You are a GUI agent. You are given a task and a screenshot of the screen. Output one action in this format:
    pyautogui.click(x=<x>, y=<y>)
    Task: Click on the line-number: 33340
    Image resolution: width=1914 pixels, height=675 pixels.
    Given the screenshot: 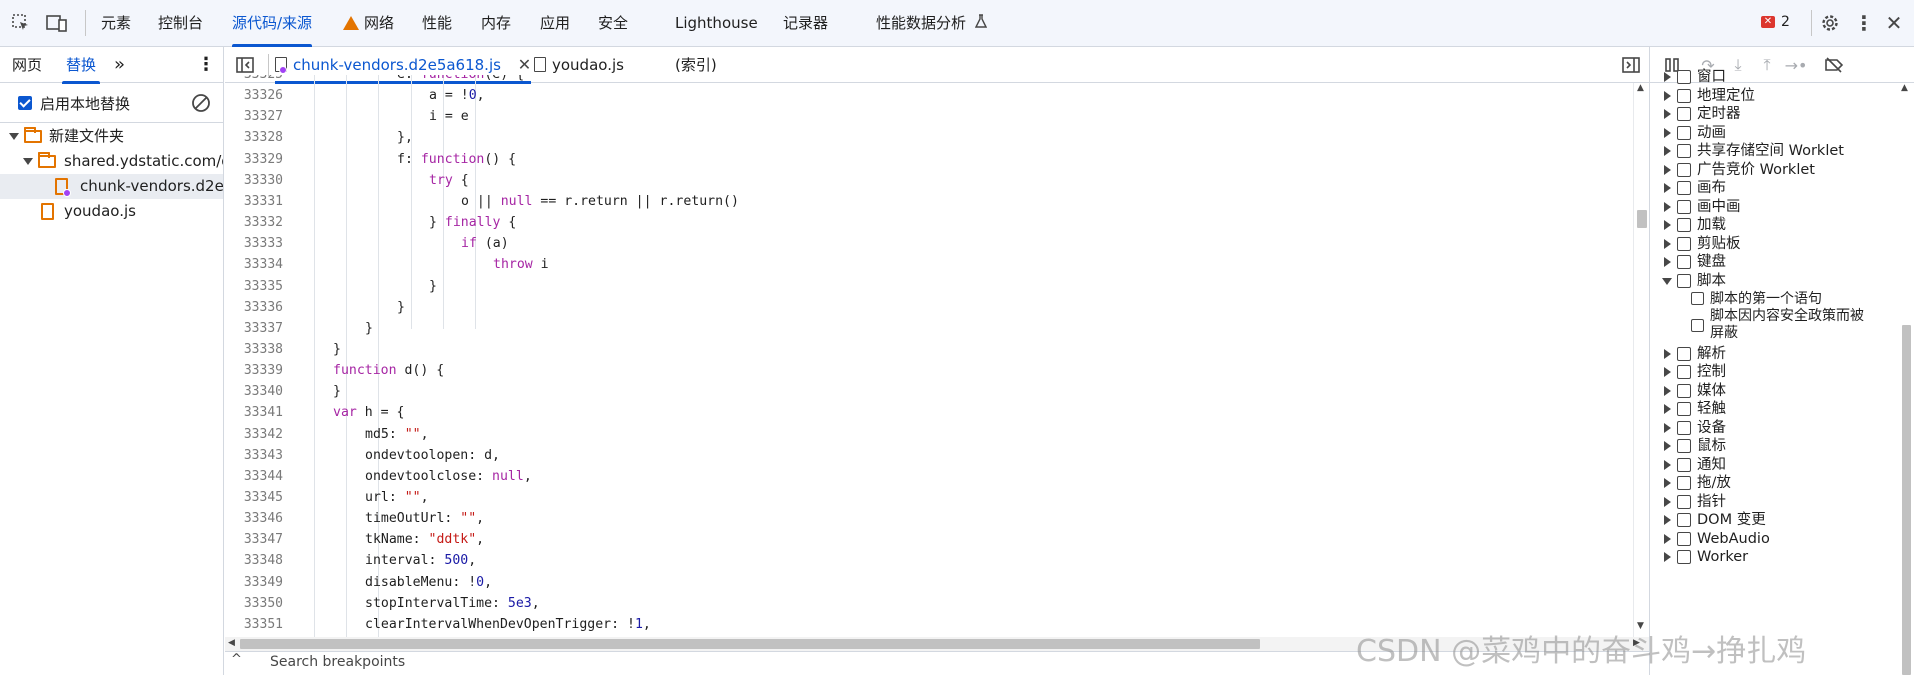 What is the action you would take?
    pyautogui.click(x=254, y=391)
    